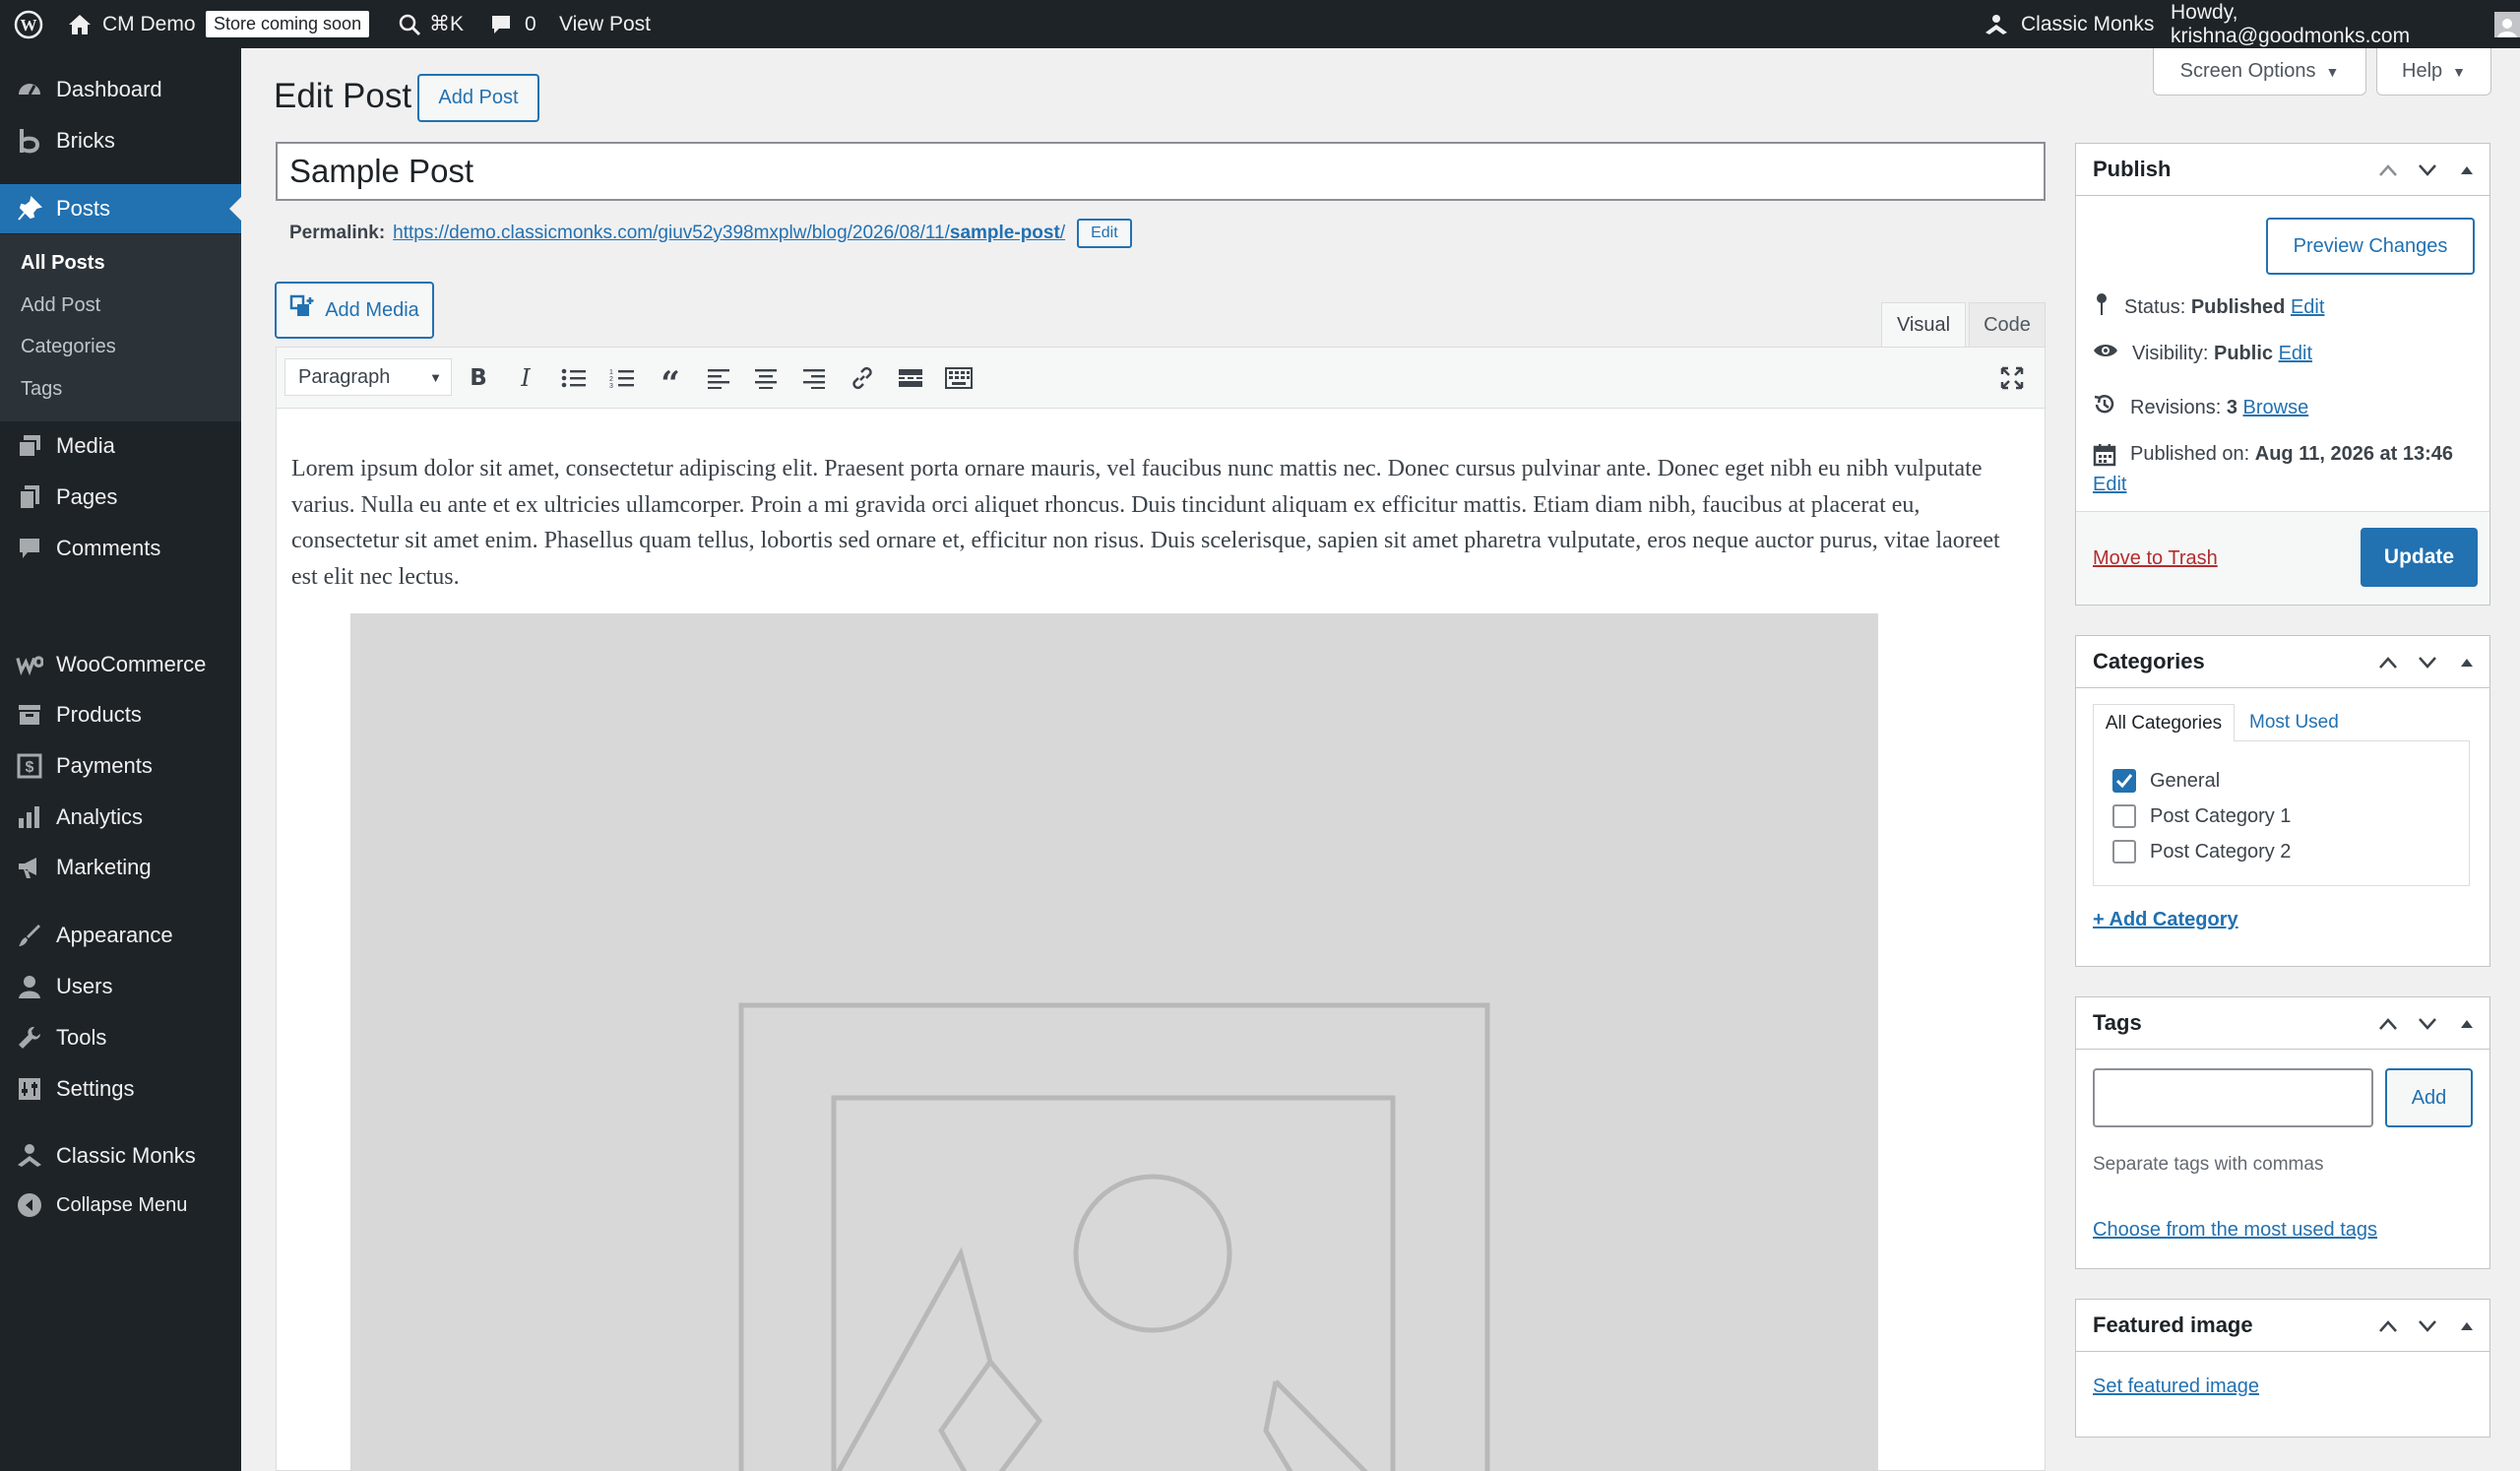  I want to click on box-controls, so click(2427, 1024).